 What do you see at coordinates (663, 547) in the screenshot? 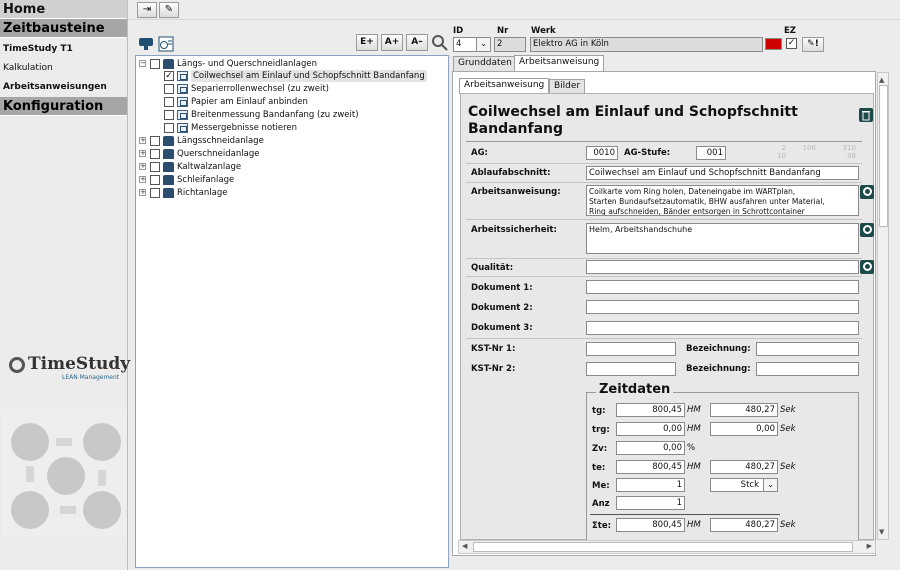
I see `h-scrollbar-thumb` at bounding box center [663, 547].